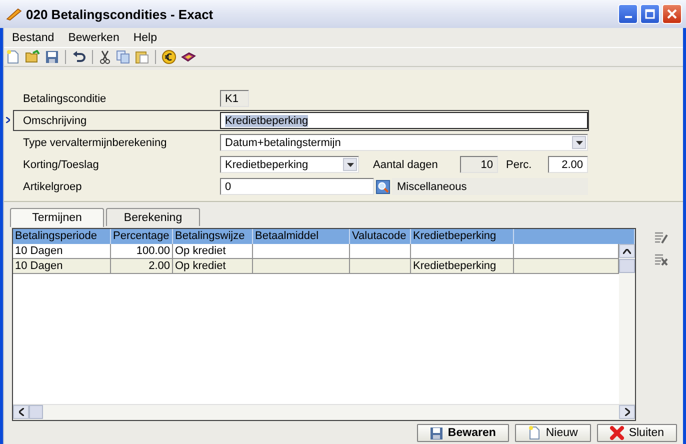 This screenshot has height=444, width=686. What do you see at coordinates (617, 433) in the screenshot?
I see `cross-icon` at bounding box center [617, 433].